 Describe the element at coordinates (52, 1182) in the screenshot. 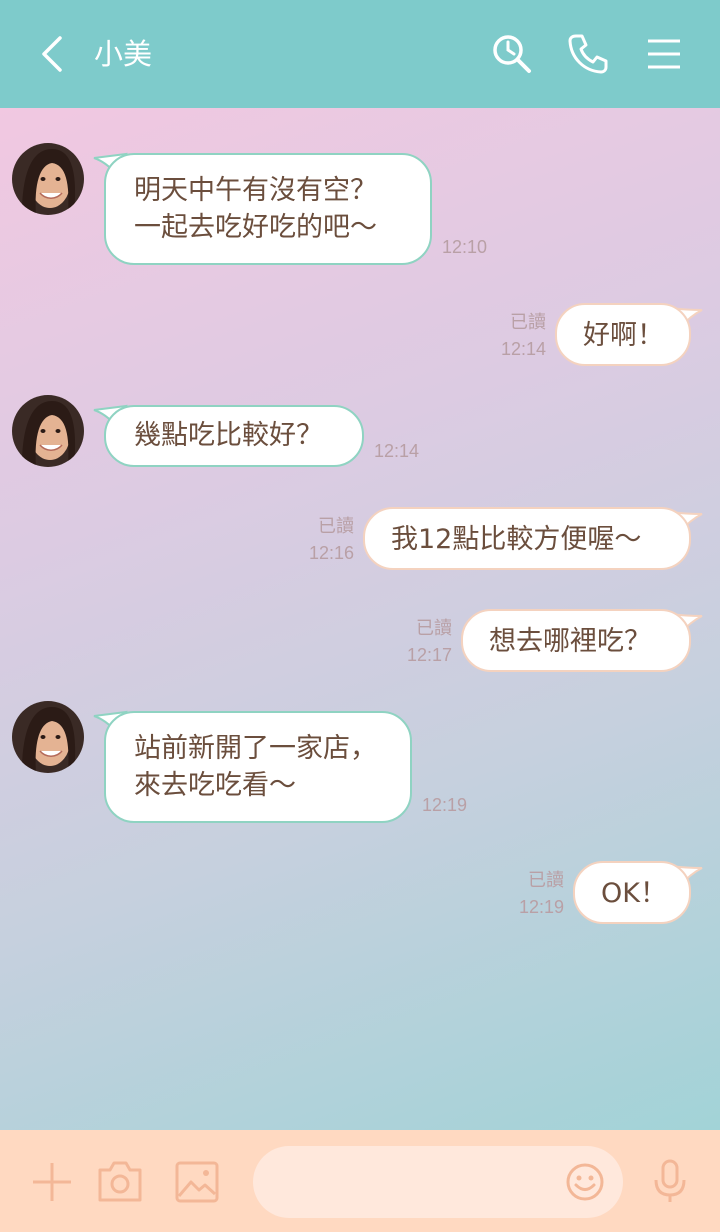

I see `plus-icon` at that location.